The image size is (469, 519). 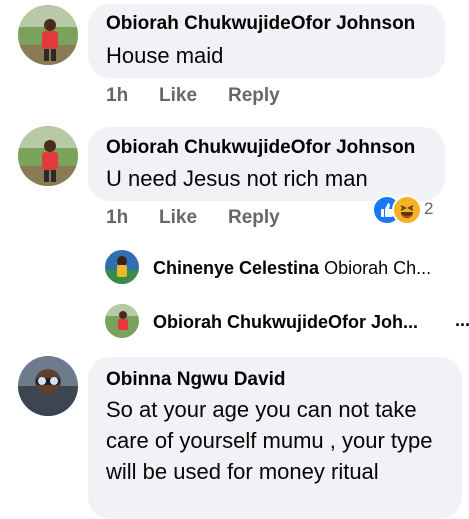 What do you see at coordinates (236, 268) in the screenshot?
I see `reply-author: Chinenye Celestina` at bounding box center [236, 268].